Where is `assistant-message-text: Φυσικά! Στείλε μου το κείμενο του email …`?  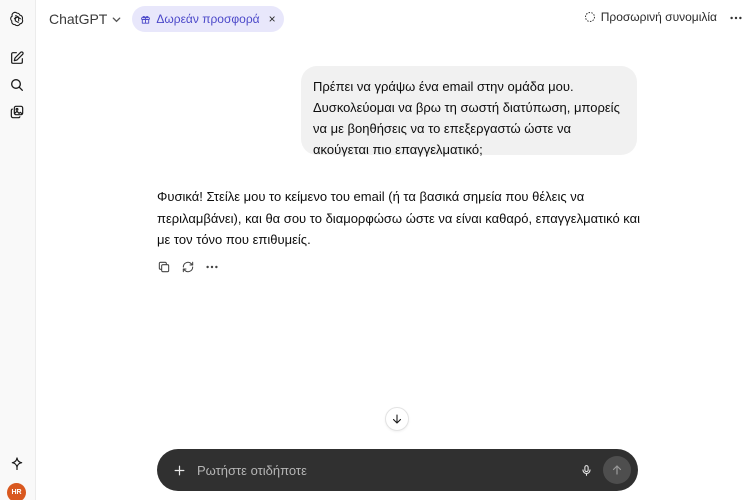 assistant-message-text: Φυσικά! Στείλε μου το κείμενο του email … is located at coordinates (399, 218).